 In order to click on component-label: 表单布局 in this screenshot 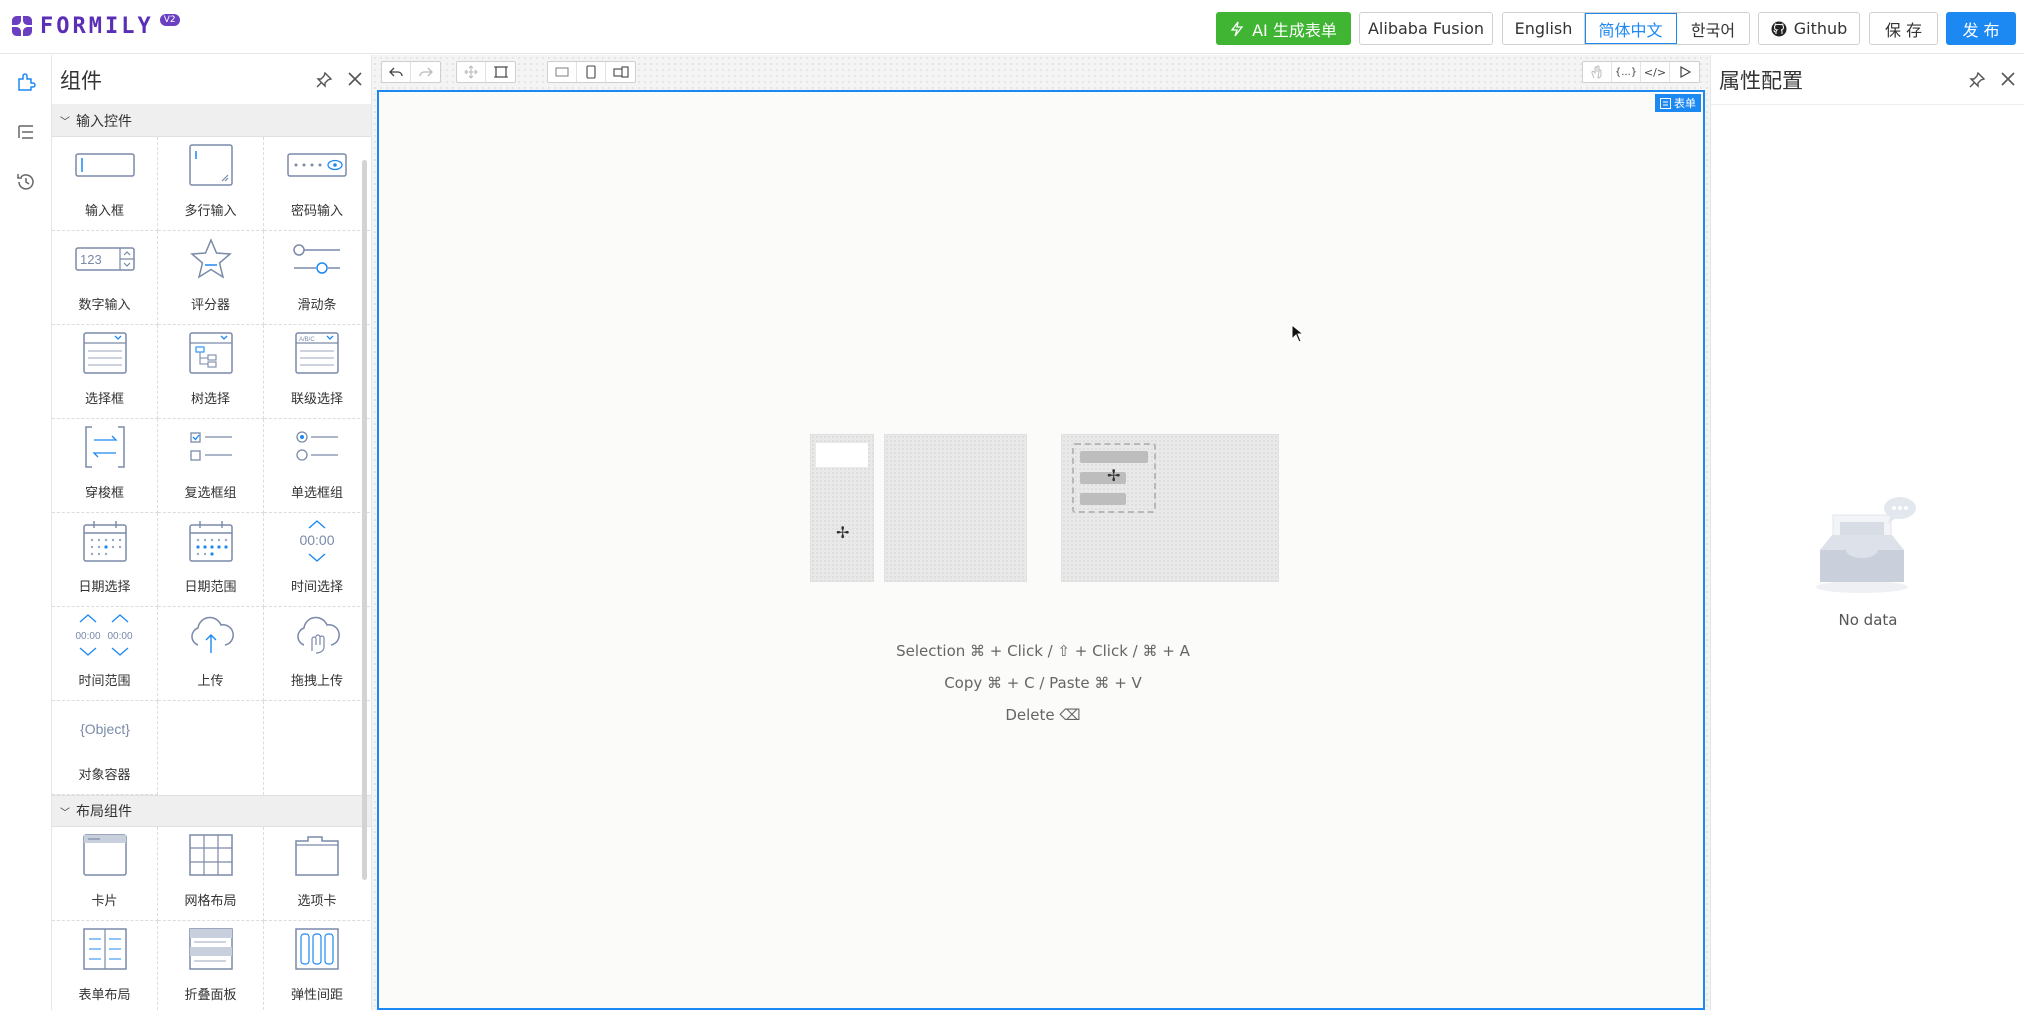, I will do `click(104, 995)`.